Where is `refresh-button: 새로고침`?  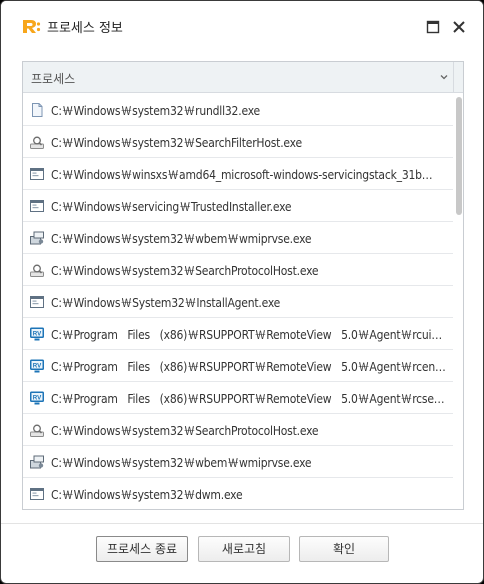 refresh-button: 새로고침 is located at coordinates (244, 549).